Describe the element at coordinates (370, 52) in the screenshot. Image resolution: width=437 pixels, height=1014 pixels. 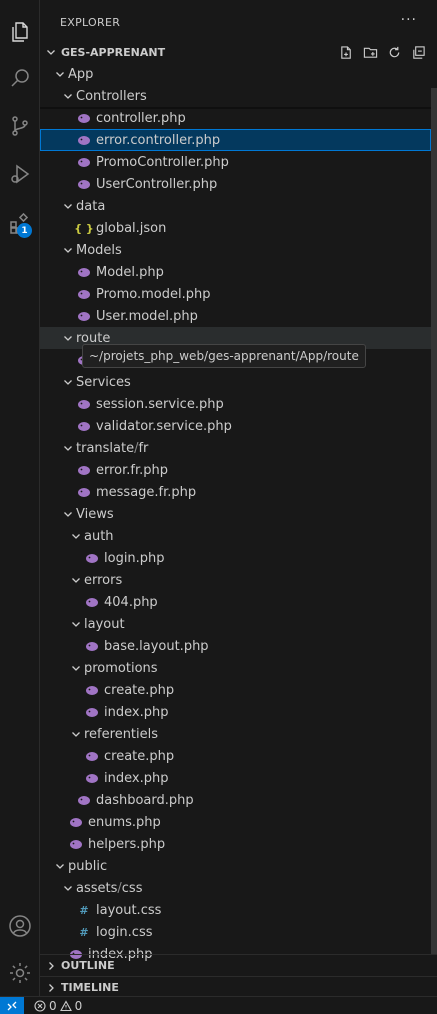
I see `new-folder-icon` at that location.